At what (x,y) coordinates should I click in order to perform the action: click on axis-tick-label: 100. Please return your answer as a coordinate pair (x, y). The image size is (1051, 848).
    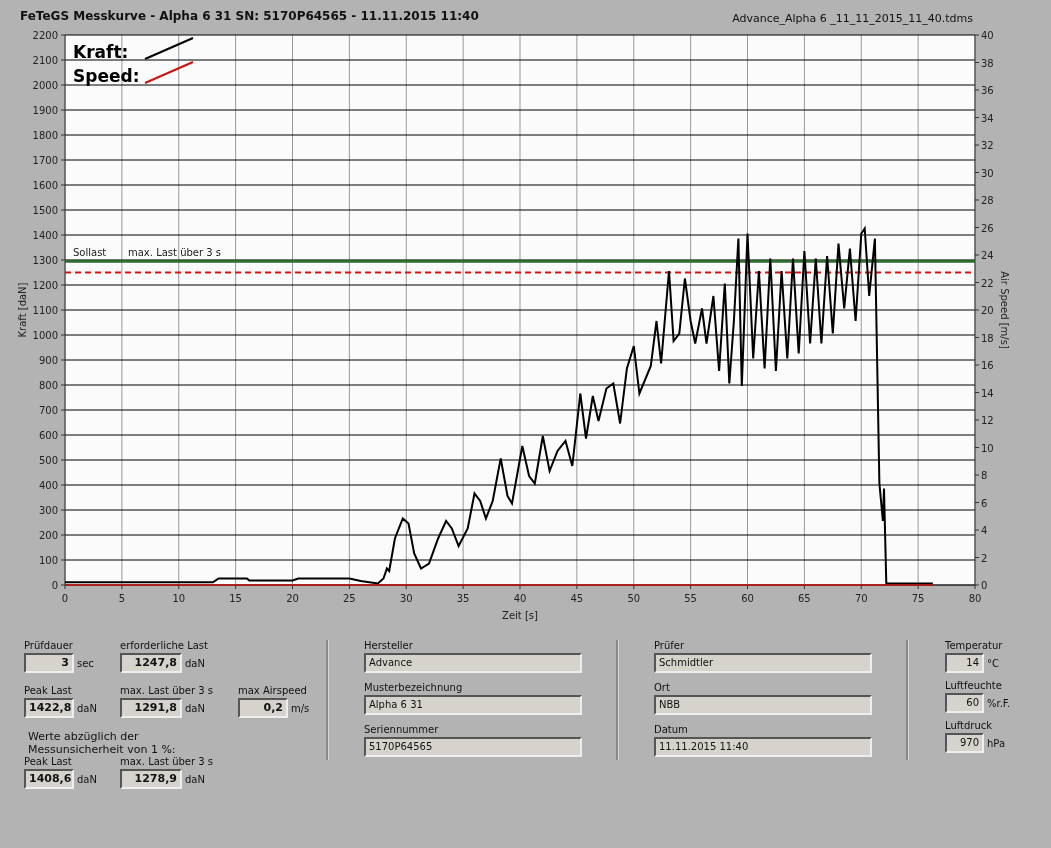
    Looking at the image, I should click on (48, 560).